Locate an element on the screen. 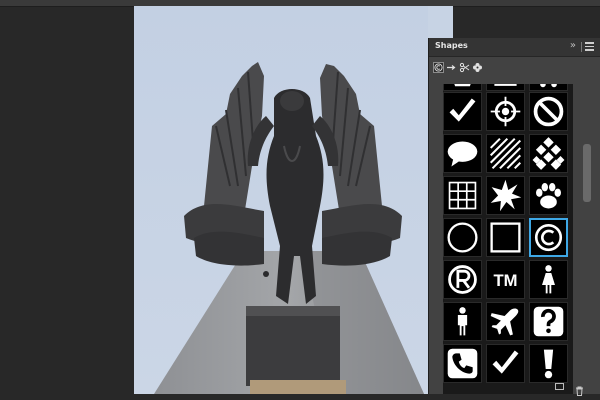 This screenshot has width=600, height=400. male-figure-shape is located at coordinates (462, 321).